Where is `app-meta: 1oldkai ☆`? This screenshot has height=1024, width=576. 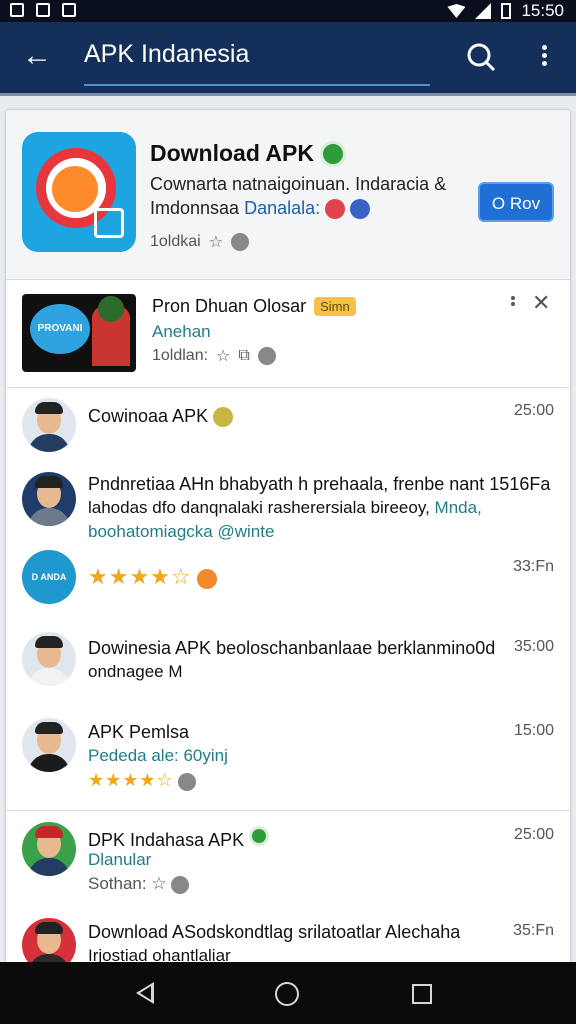 app-meta: 1oldkai ☆ is located at coordinates (200, 242).